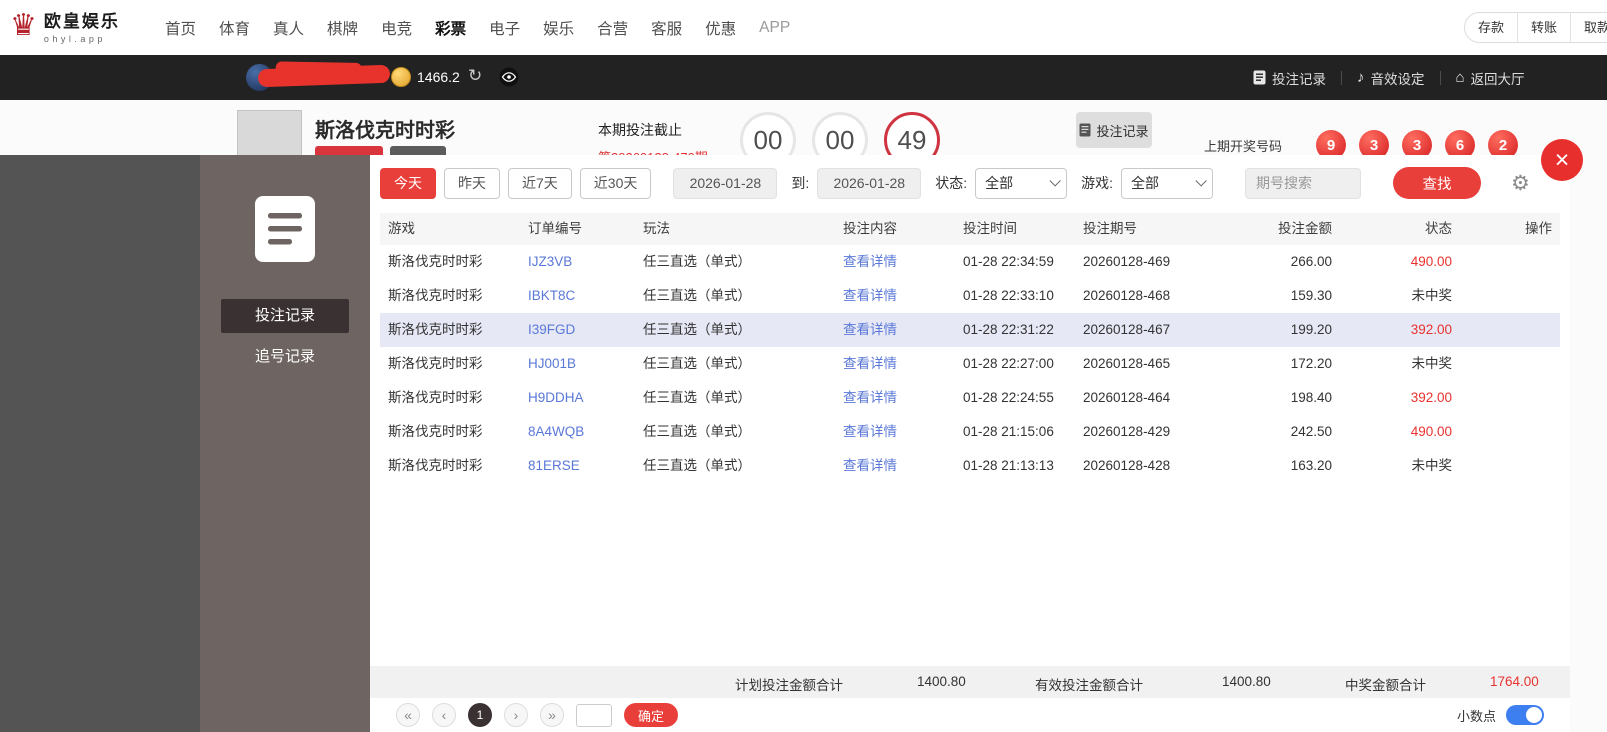 This screenshot has width=1607, height=732. I want to click on logo: ♛ 欧皇娱乐 ohyl.app, so click(65, 25).